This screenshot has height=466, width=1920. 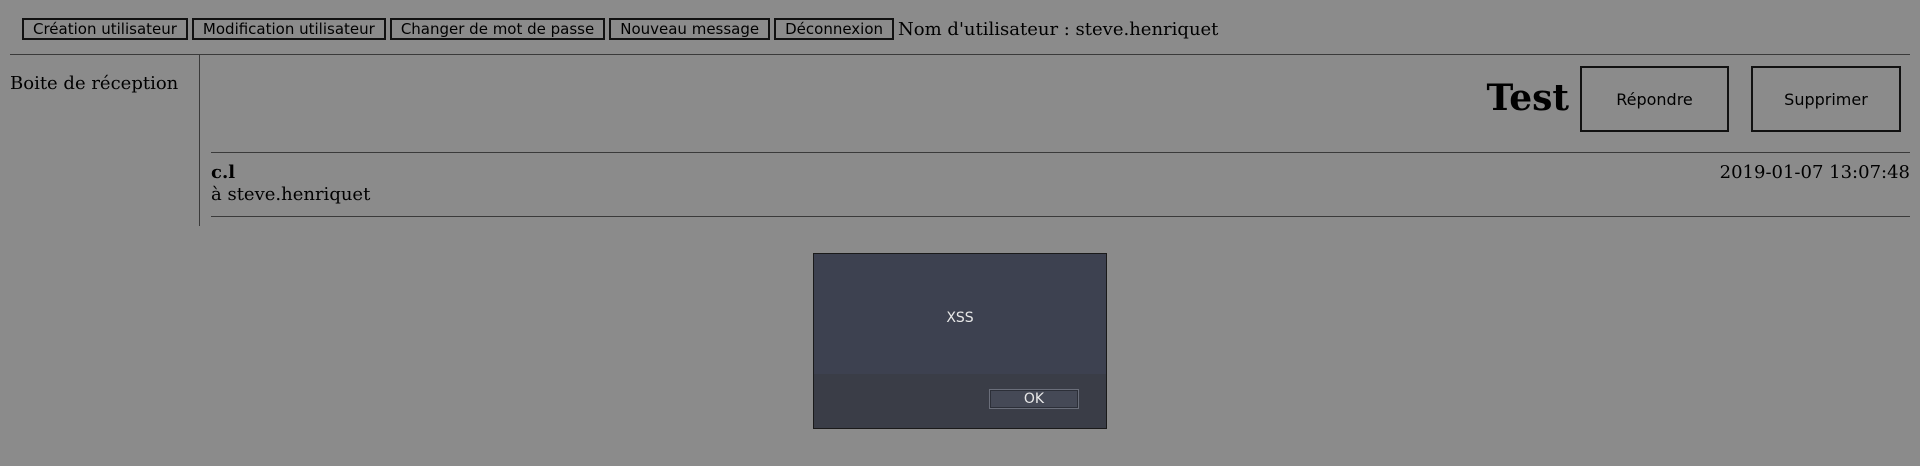 I want to click on alert-dialog-body: XSS, so click(x=960, y=314).